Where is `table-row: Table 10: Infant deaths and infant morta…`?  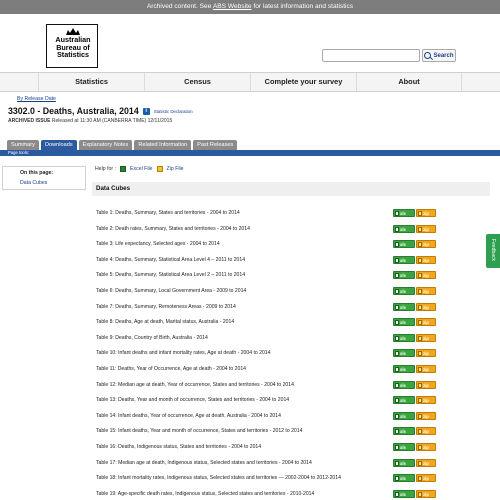 table-row: Table 10: Infant deaths and infant morta… is located at coordinates (292, 353).